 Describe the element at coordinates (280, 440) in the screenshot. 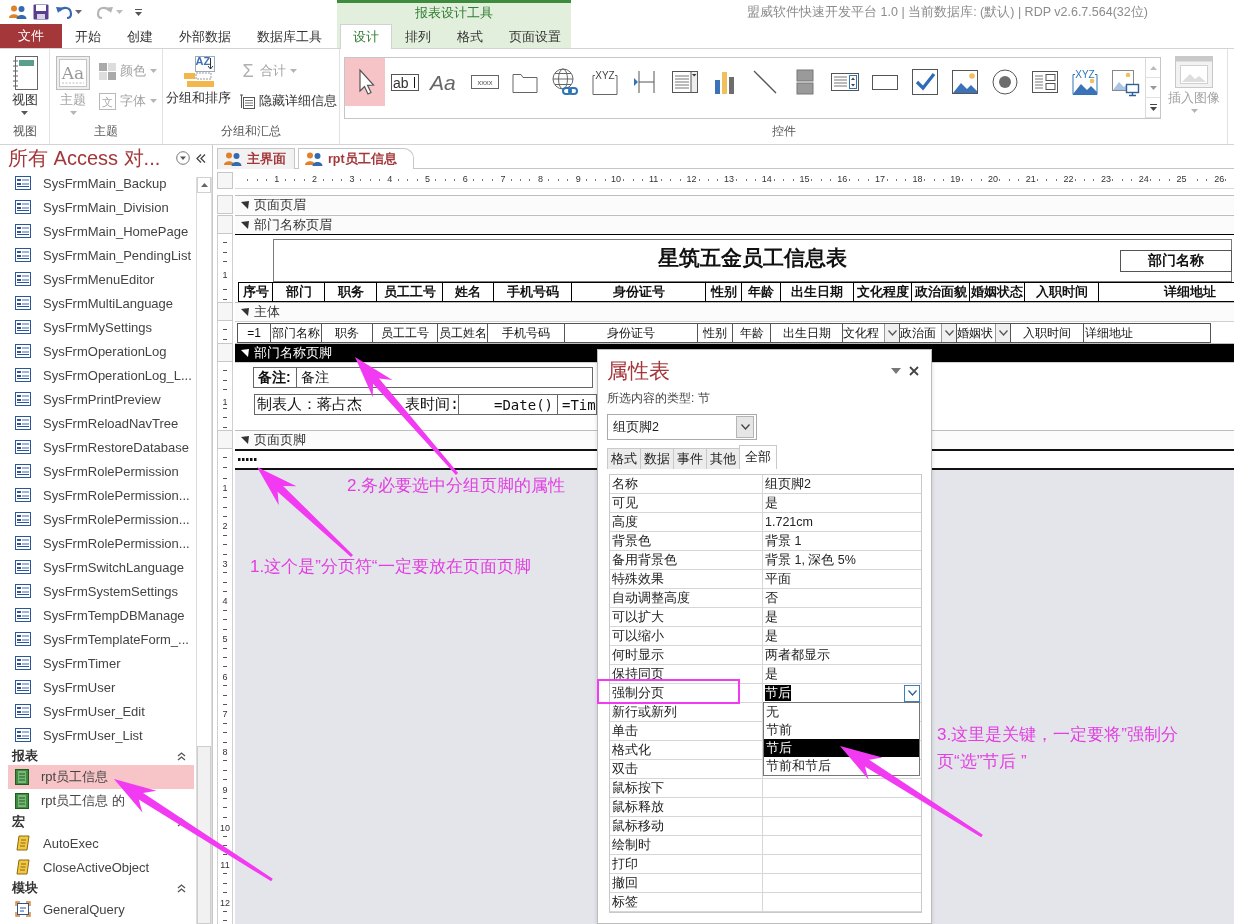

I see `section-title: 页面页脚` at that location.